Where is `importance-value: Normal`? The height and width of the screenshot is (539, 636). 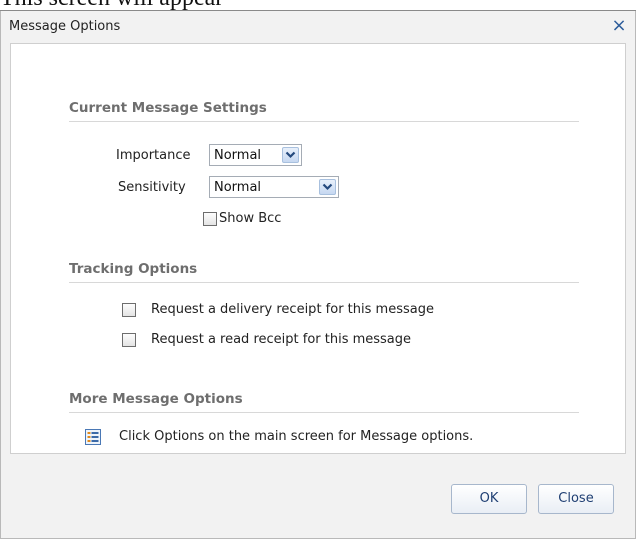
importance-value: Normal is located at coordinates (238, 155).